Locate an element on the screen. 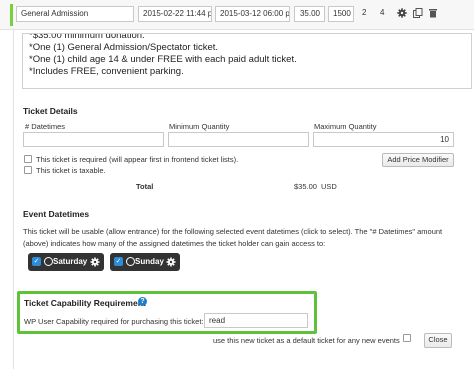 The image size is (474, 369). ticket-name-input: General Admission is located at coordinates (75, 14).